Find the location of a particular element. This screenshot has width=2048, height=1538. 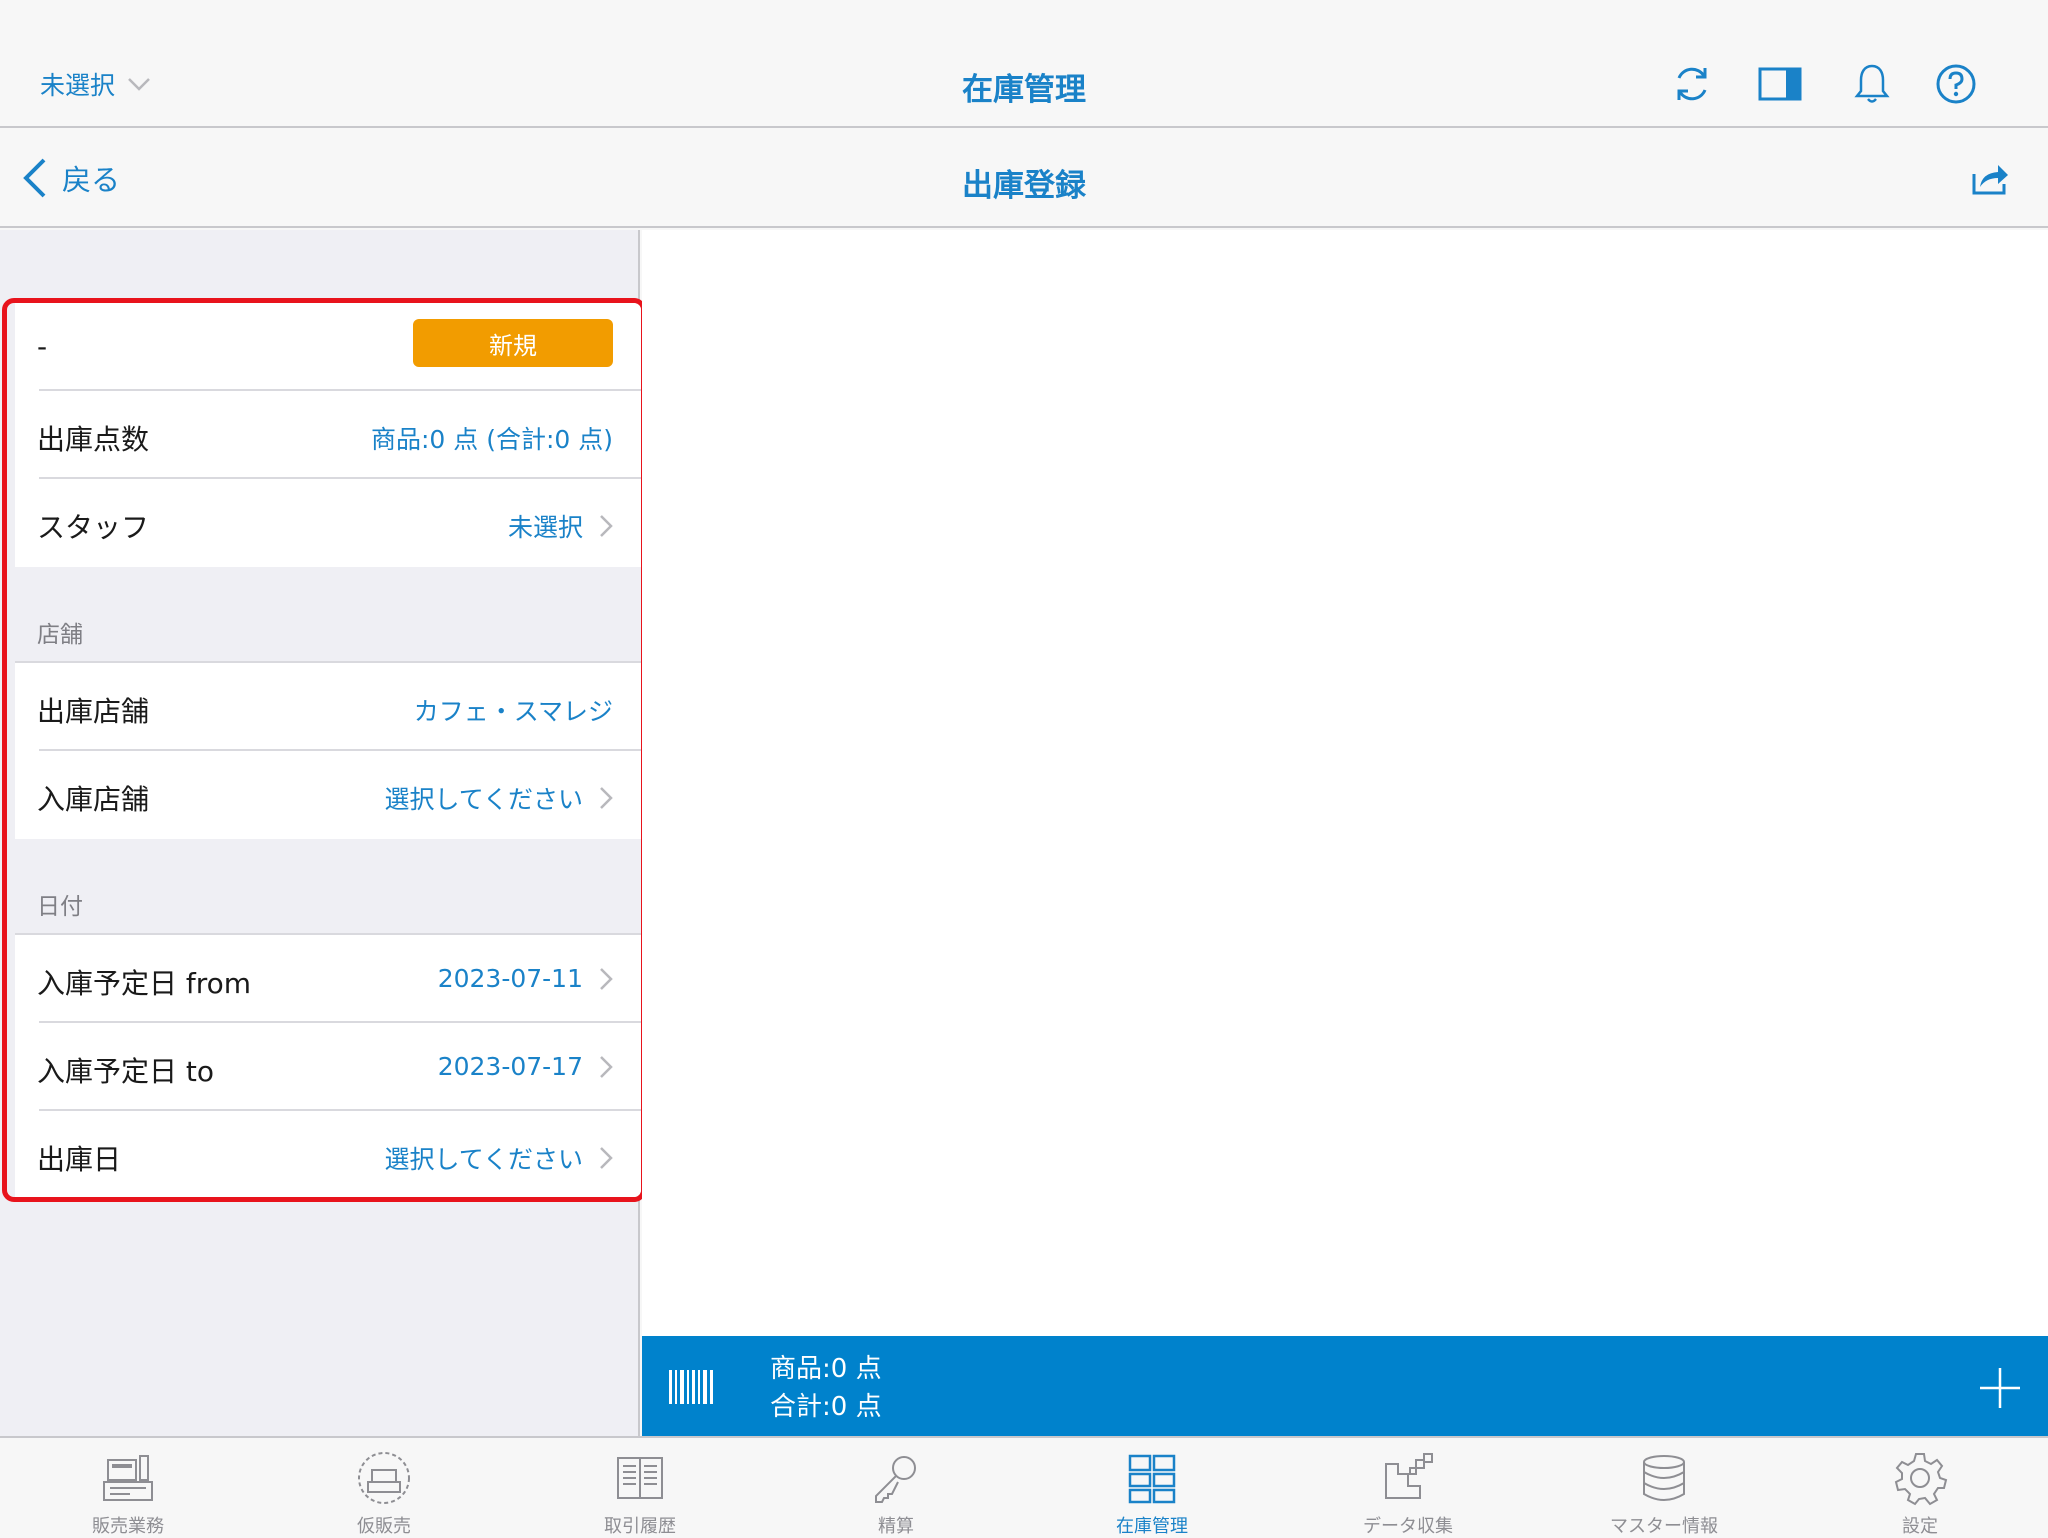

inventory-icon is located at coordinates (1152, 1479).